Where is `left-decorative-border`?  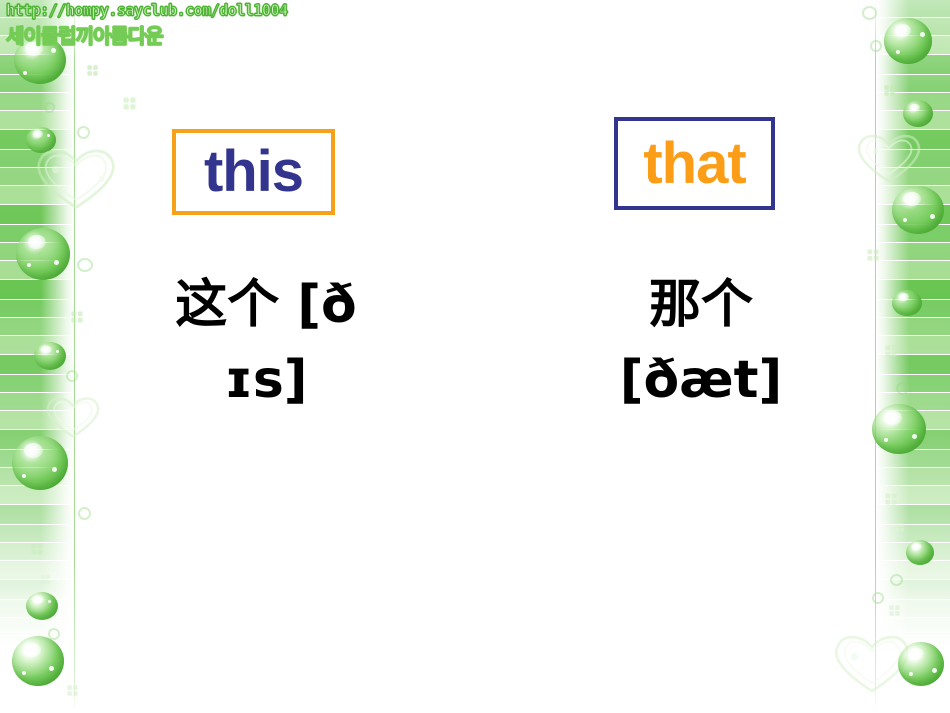
left-decorative-border is located at coordinates (37, 356).